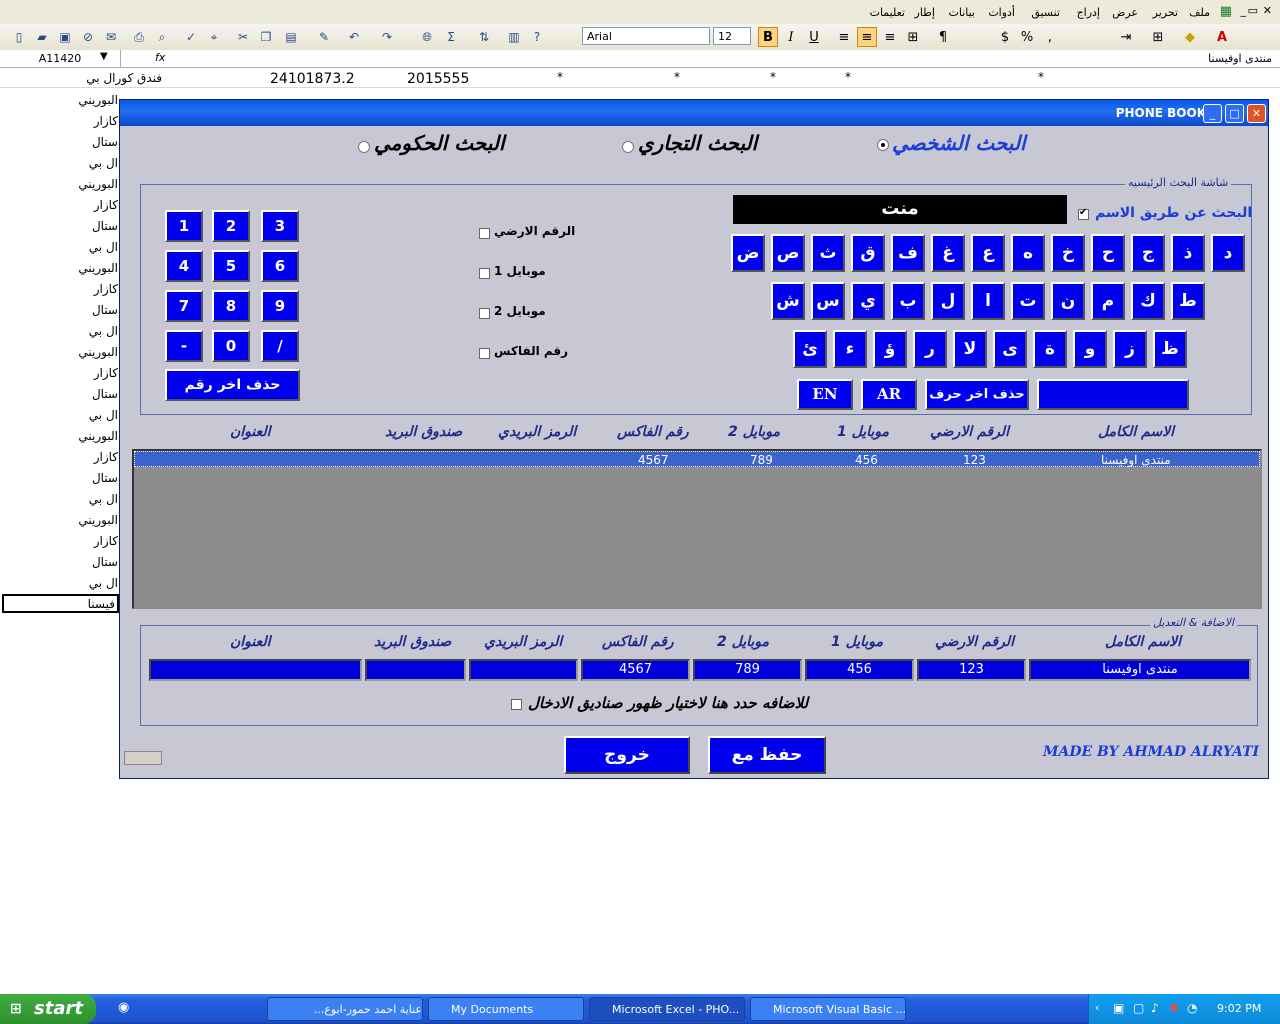 The height and width of the screenshot is (1024, 1280). I want to click on align-center-icon: ≡, so click(867, 37).